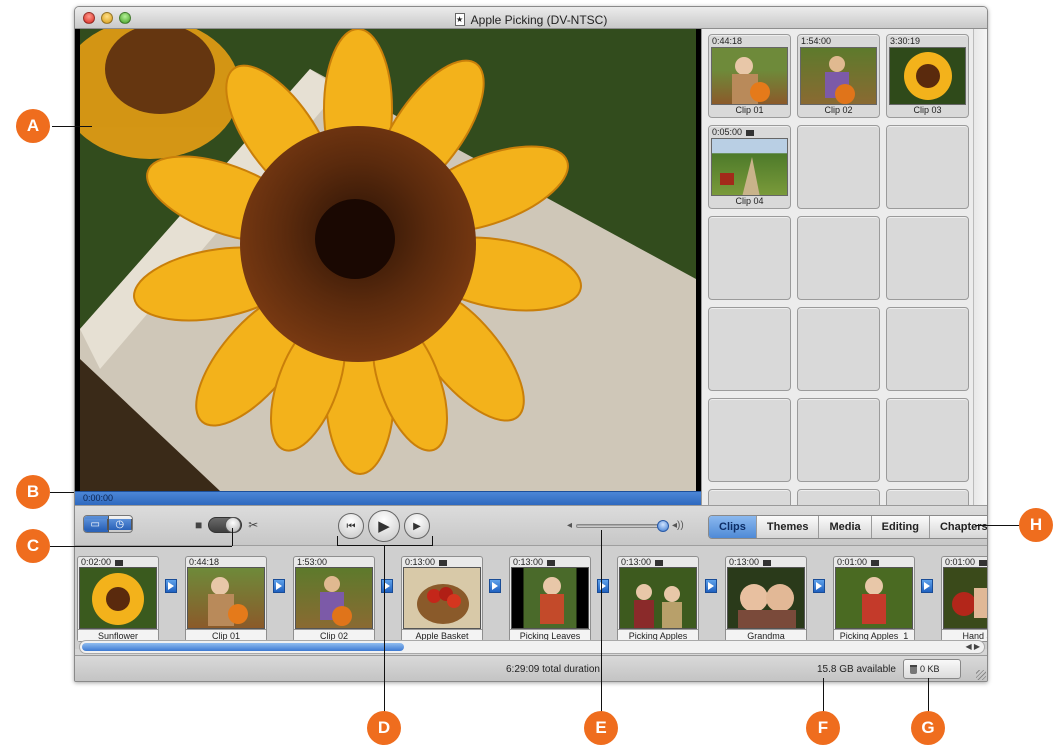 Image resolution: width=1057 pixels, height=751 pixels. What do you see at coordinates (532, 647) in the screenshot?
I see `clip-viewer-scrollbar: ◀ ▶` at bounding box center [532, 647].